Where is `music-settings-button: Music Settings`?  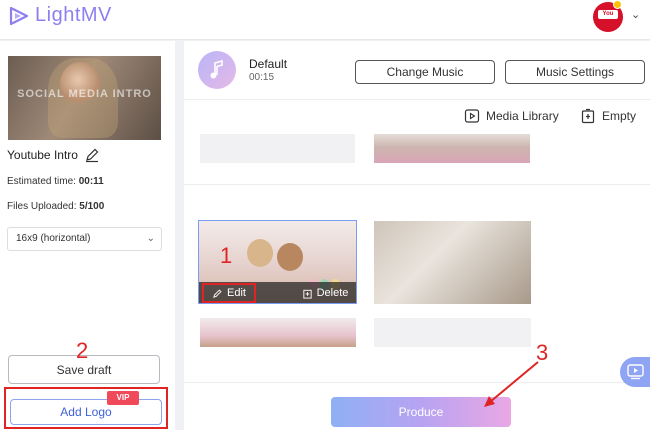
music-settings-button: Music Settings is located at coordinates (575, 72).